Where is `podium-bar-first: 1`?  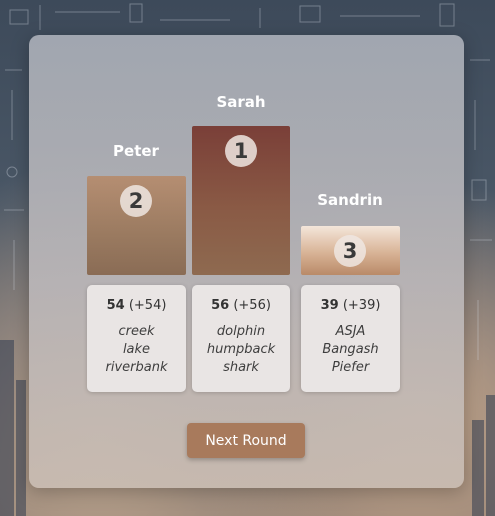 podium-bar-first: 1 is located at coordinates (241, 200).